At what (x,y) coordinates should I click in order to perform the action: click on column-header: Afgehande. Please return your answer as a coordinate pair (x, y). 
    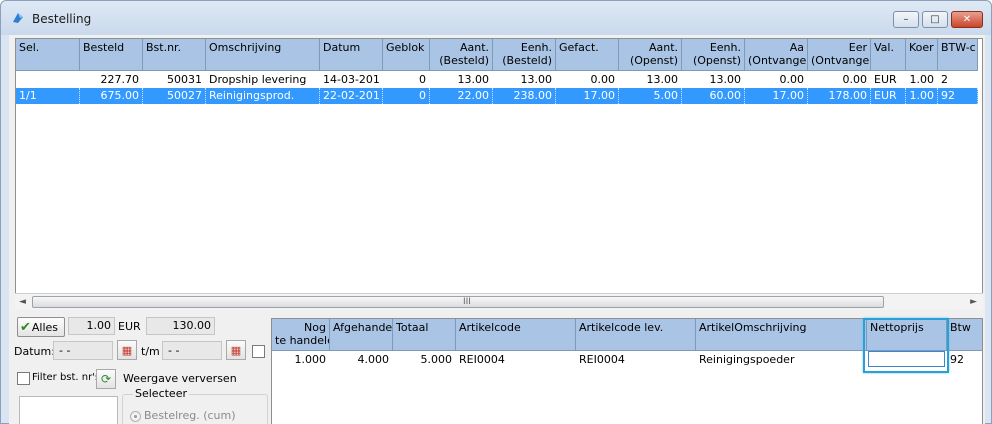
    Looking at the image, I should click on (361, 335).